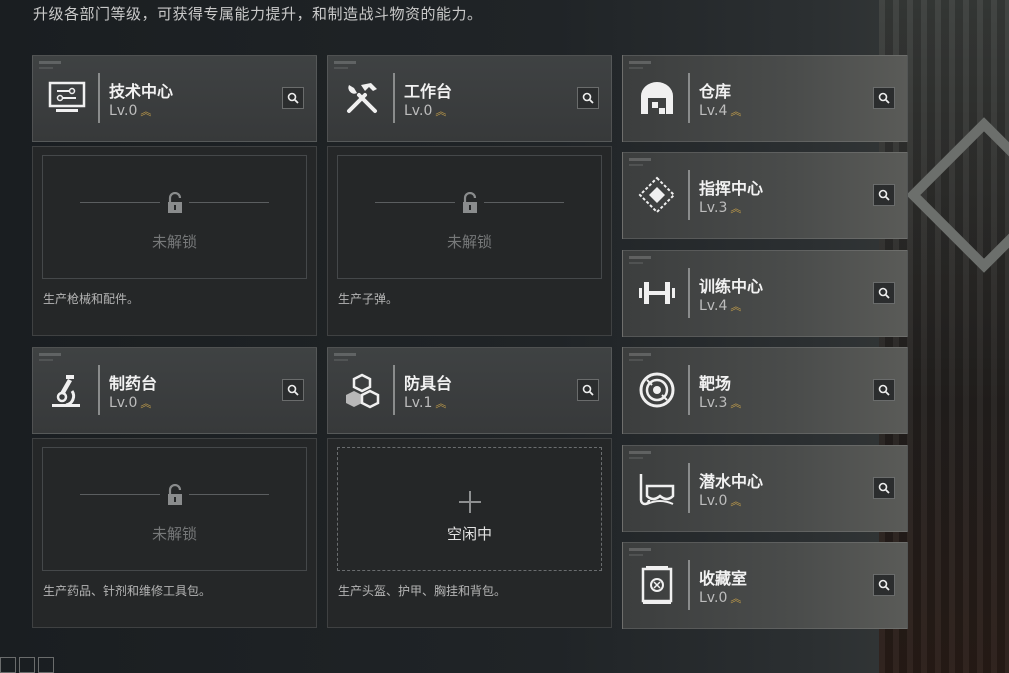  Describe the element at coordinates (765, 195) in the screenshot. I see `facility-card-command-center: 指挥中心 Lv.3 ︽` at that location.